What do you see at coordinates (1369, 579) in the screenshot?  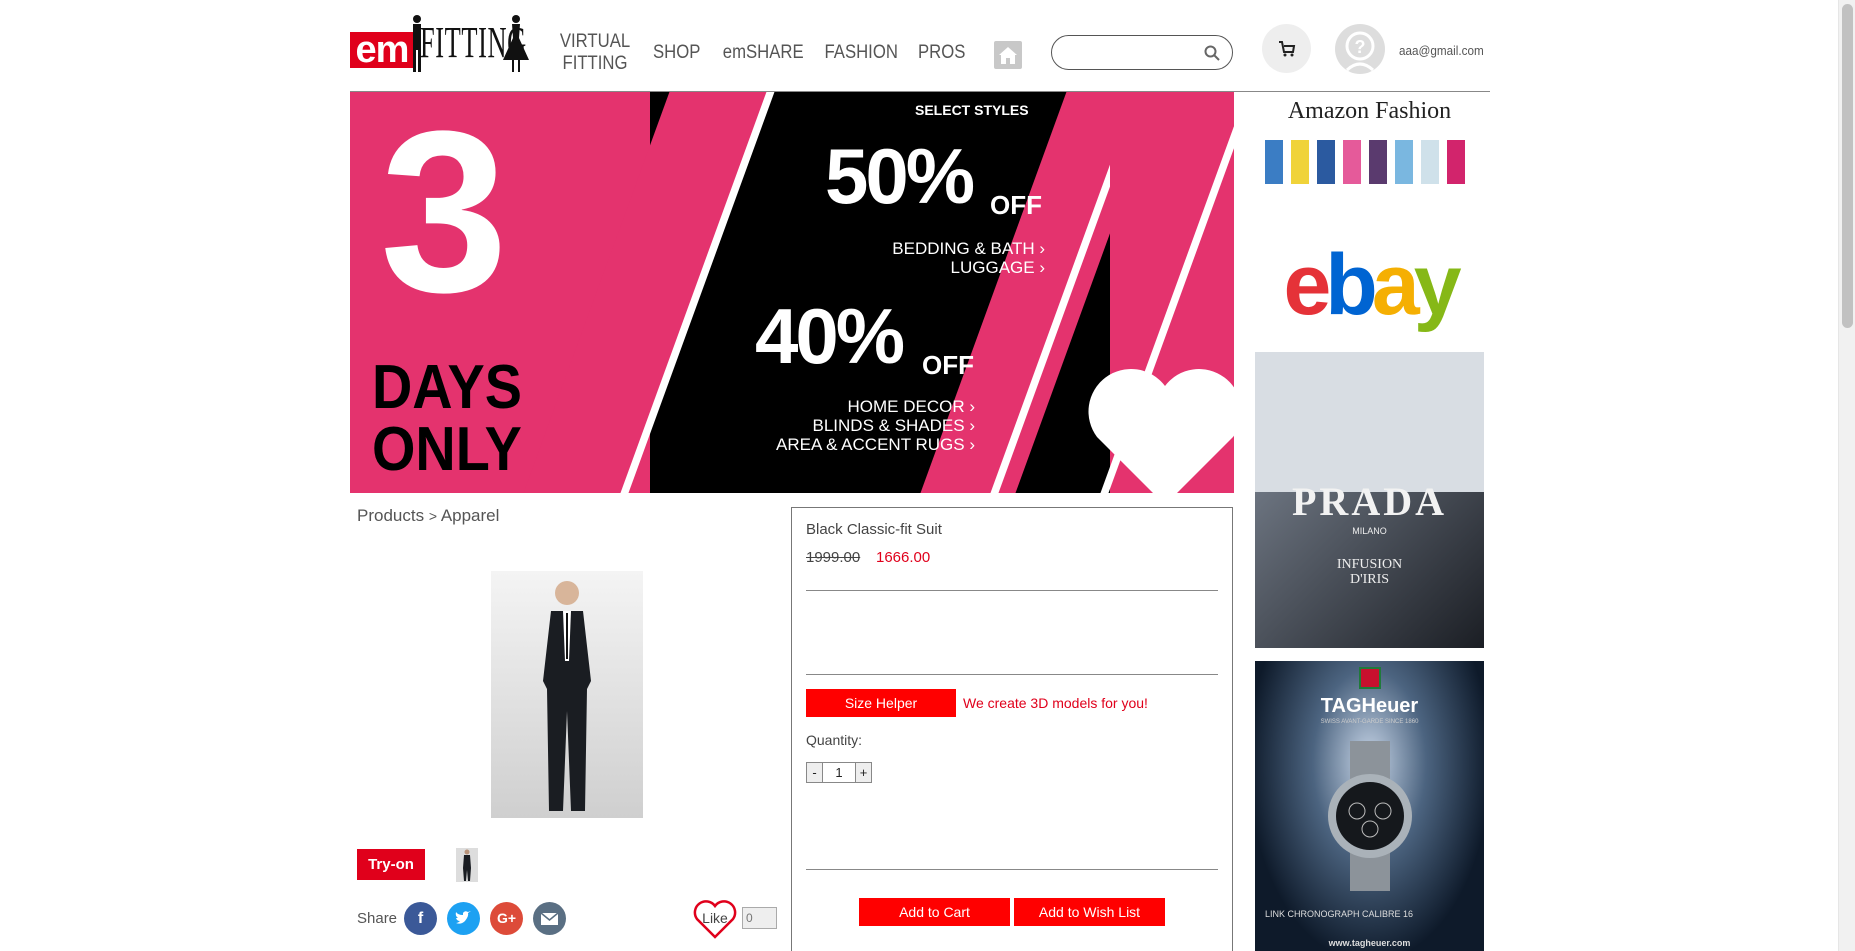 I see `ad-prada-product2: D'IRIS` at bounding box center [1369, 579].